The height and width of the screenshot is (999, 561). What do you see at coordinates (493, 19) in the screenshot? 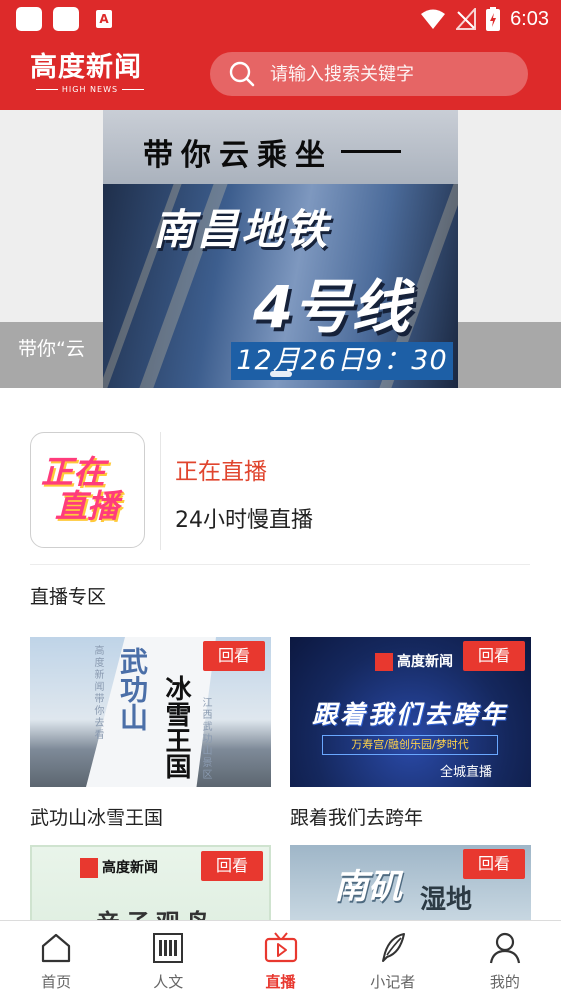
I see `battery-icon` at bounding box center [493, 19].